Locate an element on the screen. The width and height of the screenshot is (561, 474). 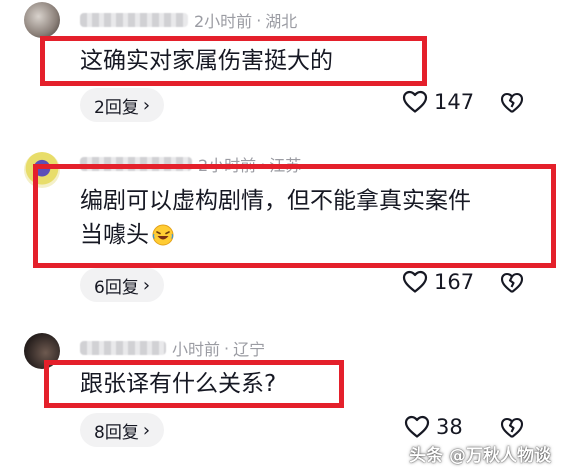
comment-time: 小时前 is located at coordinates (196, 349).